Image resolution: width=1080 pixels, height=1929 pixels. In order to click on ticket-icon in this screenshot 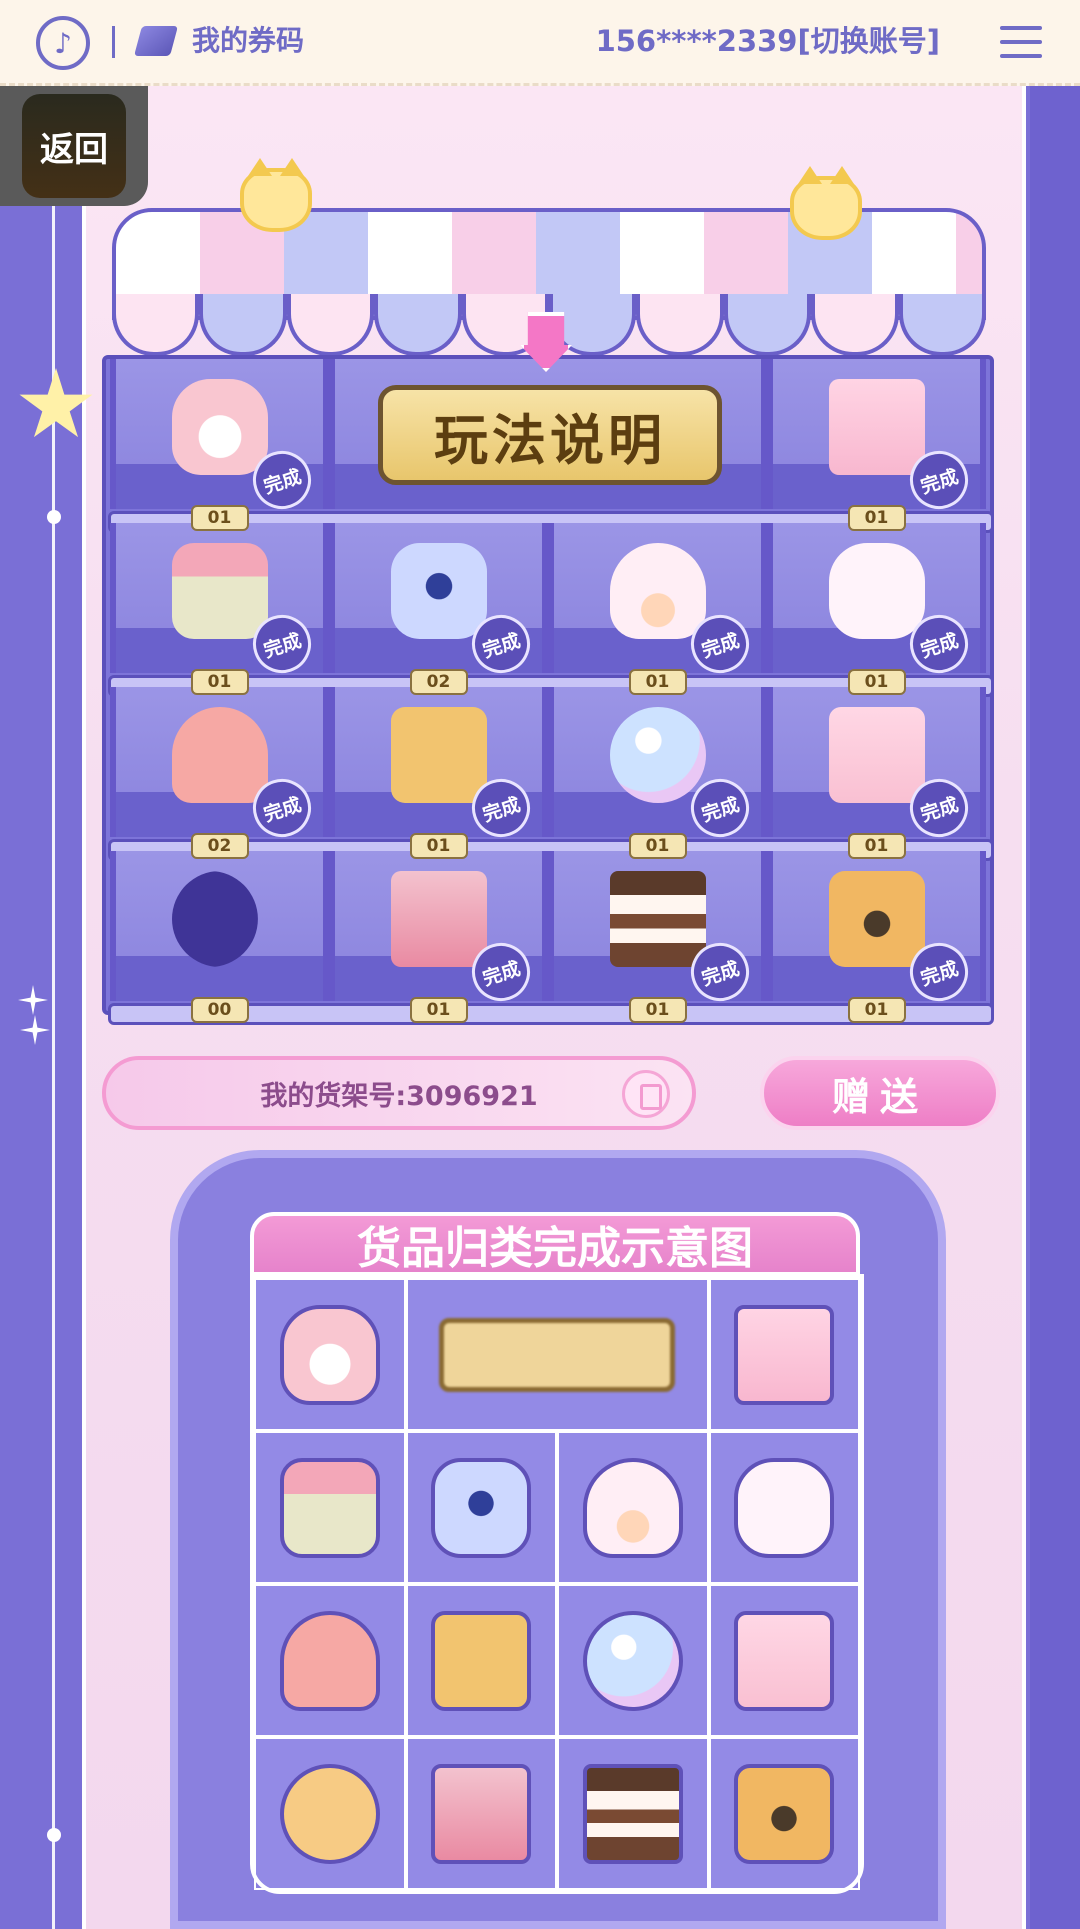, I will do `click(156, 41)`.